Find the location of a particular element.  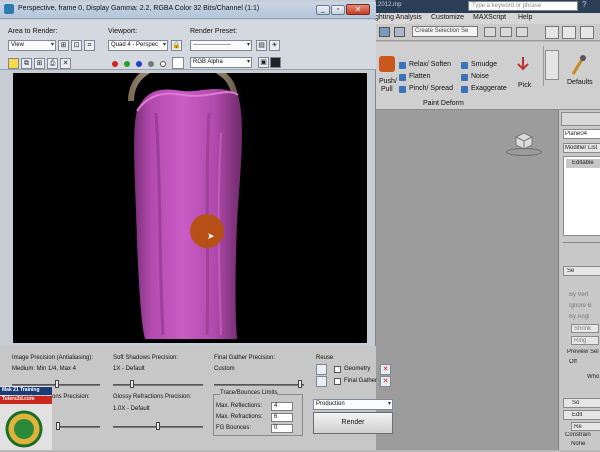

reuse-geometry-icon is located at coordinates (321, 369).